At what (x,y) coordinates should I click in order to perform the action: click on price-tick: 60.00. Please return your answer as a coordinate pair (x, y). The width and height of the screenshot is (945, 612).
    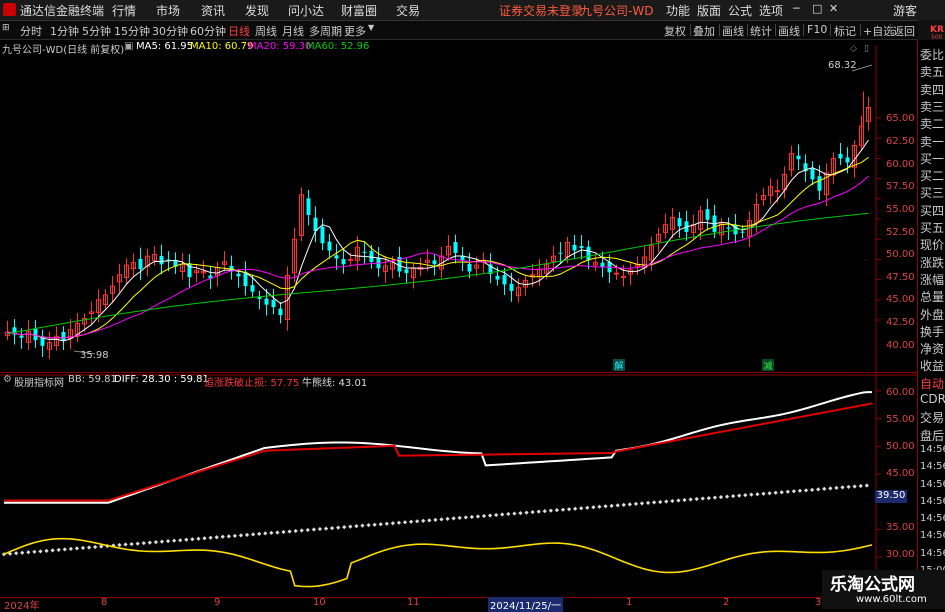
    Looking at the image, I should click on (900, 164).